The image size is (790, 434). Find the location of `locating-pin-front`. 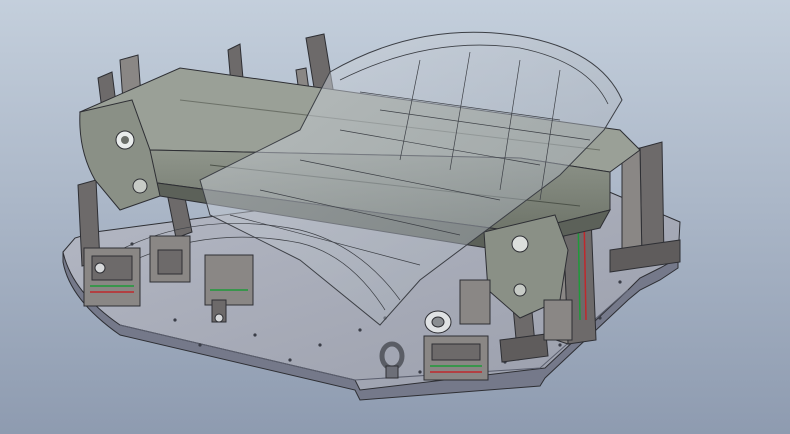

locating-pin-front is located at coordinates (438, 322).